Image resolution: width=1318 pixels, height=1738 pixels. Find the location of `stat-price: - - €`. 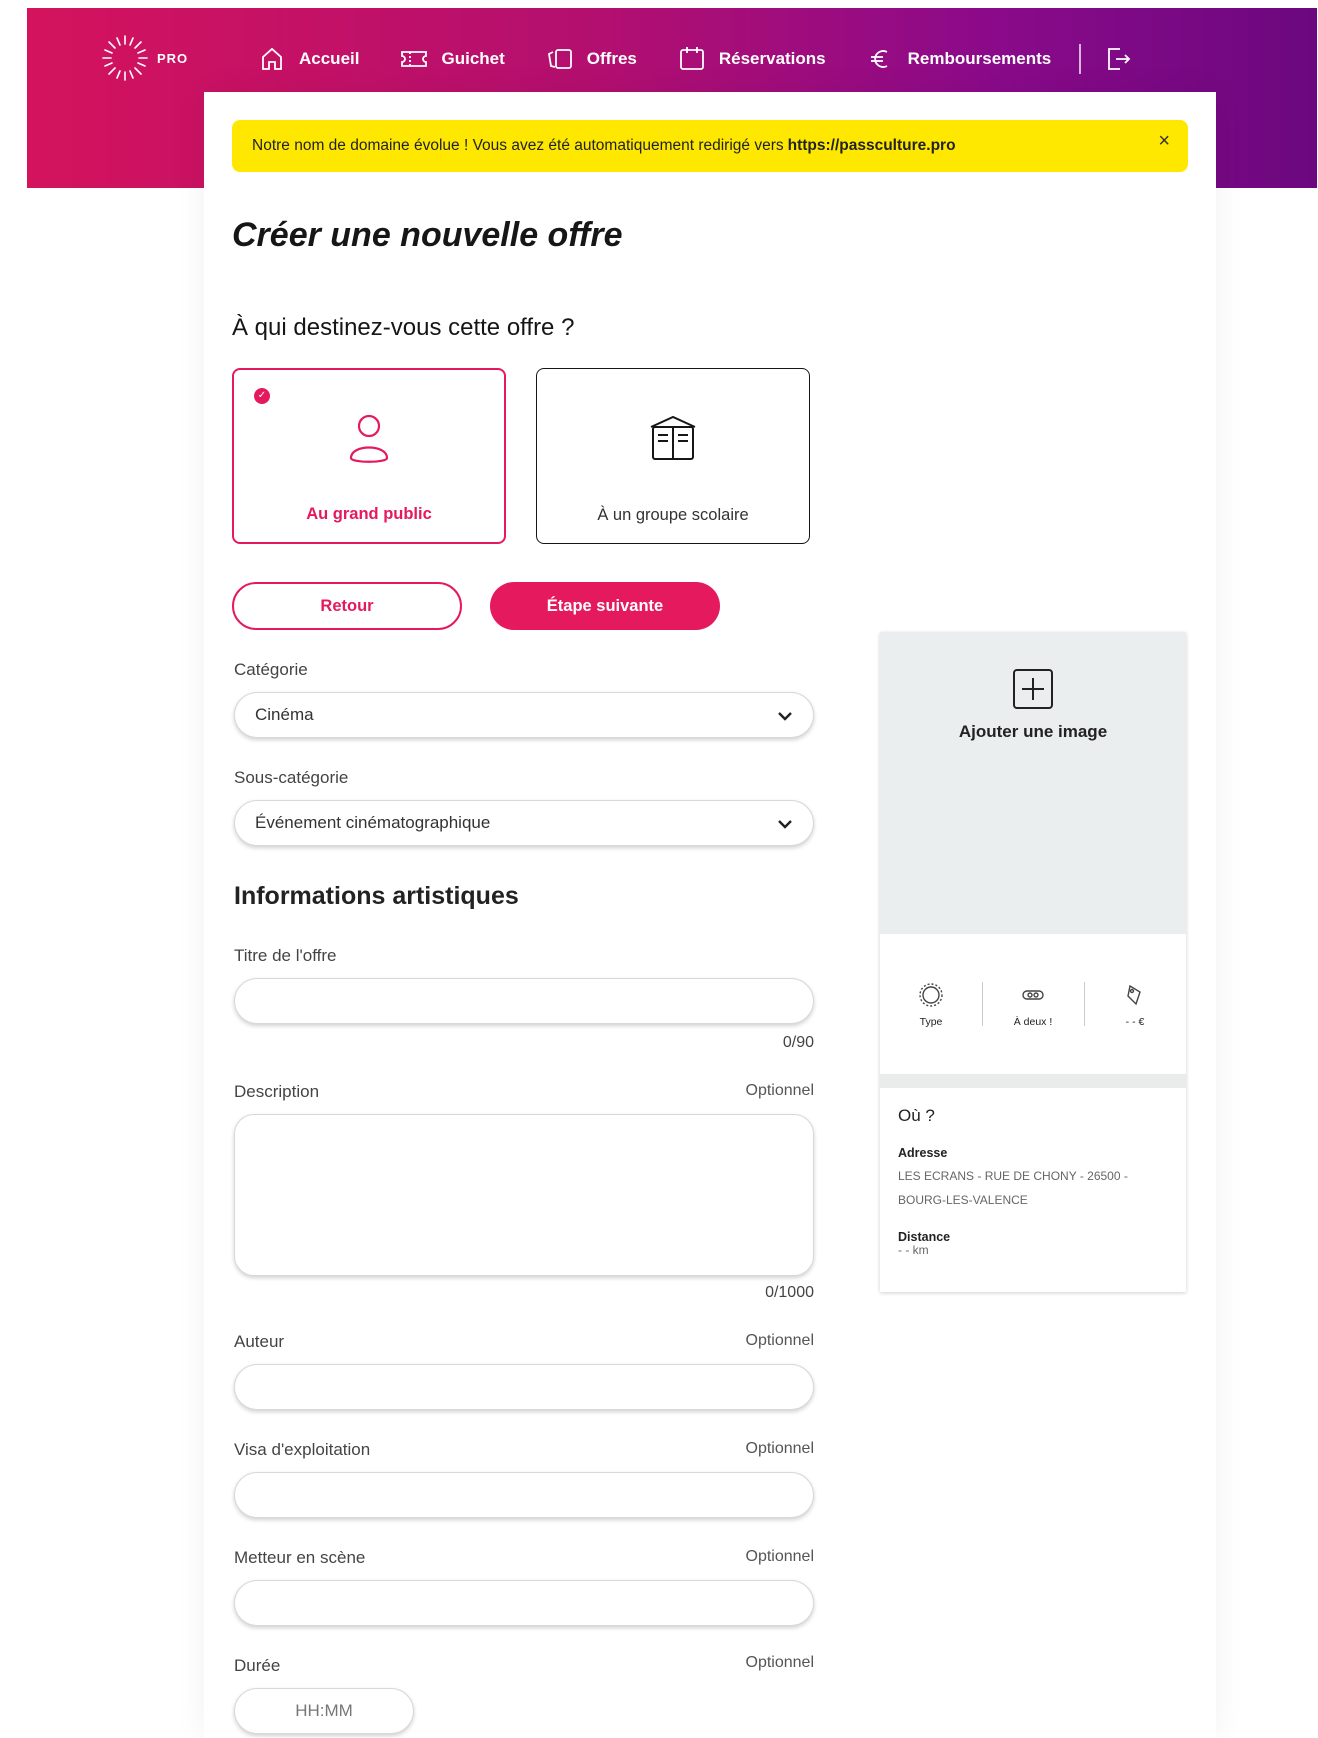

stat-price: - - € is located at coordinates (1135, 1017).